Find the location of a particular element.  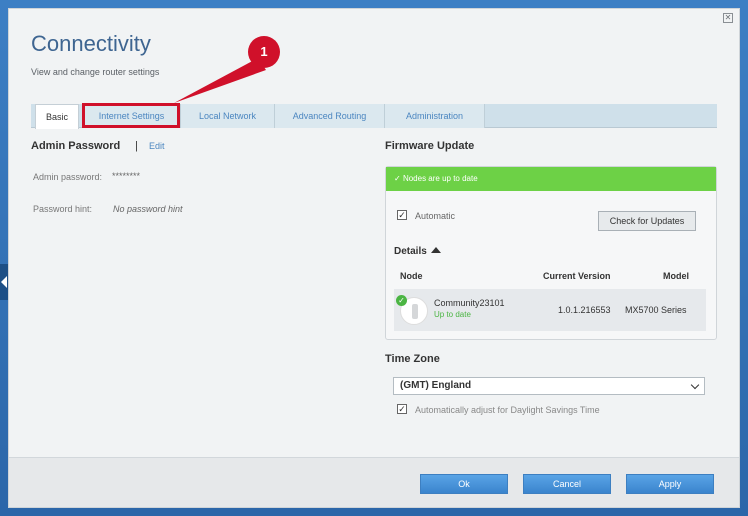

callout-number-badge: 1 is located at coordinates (264, 52).